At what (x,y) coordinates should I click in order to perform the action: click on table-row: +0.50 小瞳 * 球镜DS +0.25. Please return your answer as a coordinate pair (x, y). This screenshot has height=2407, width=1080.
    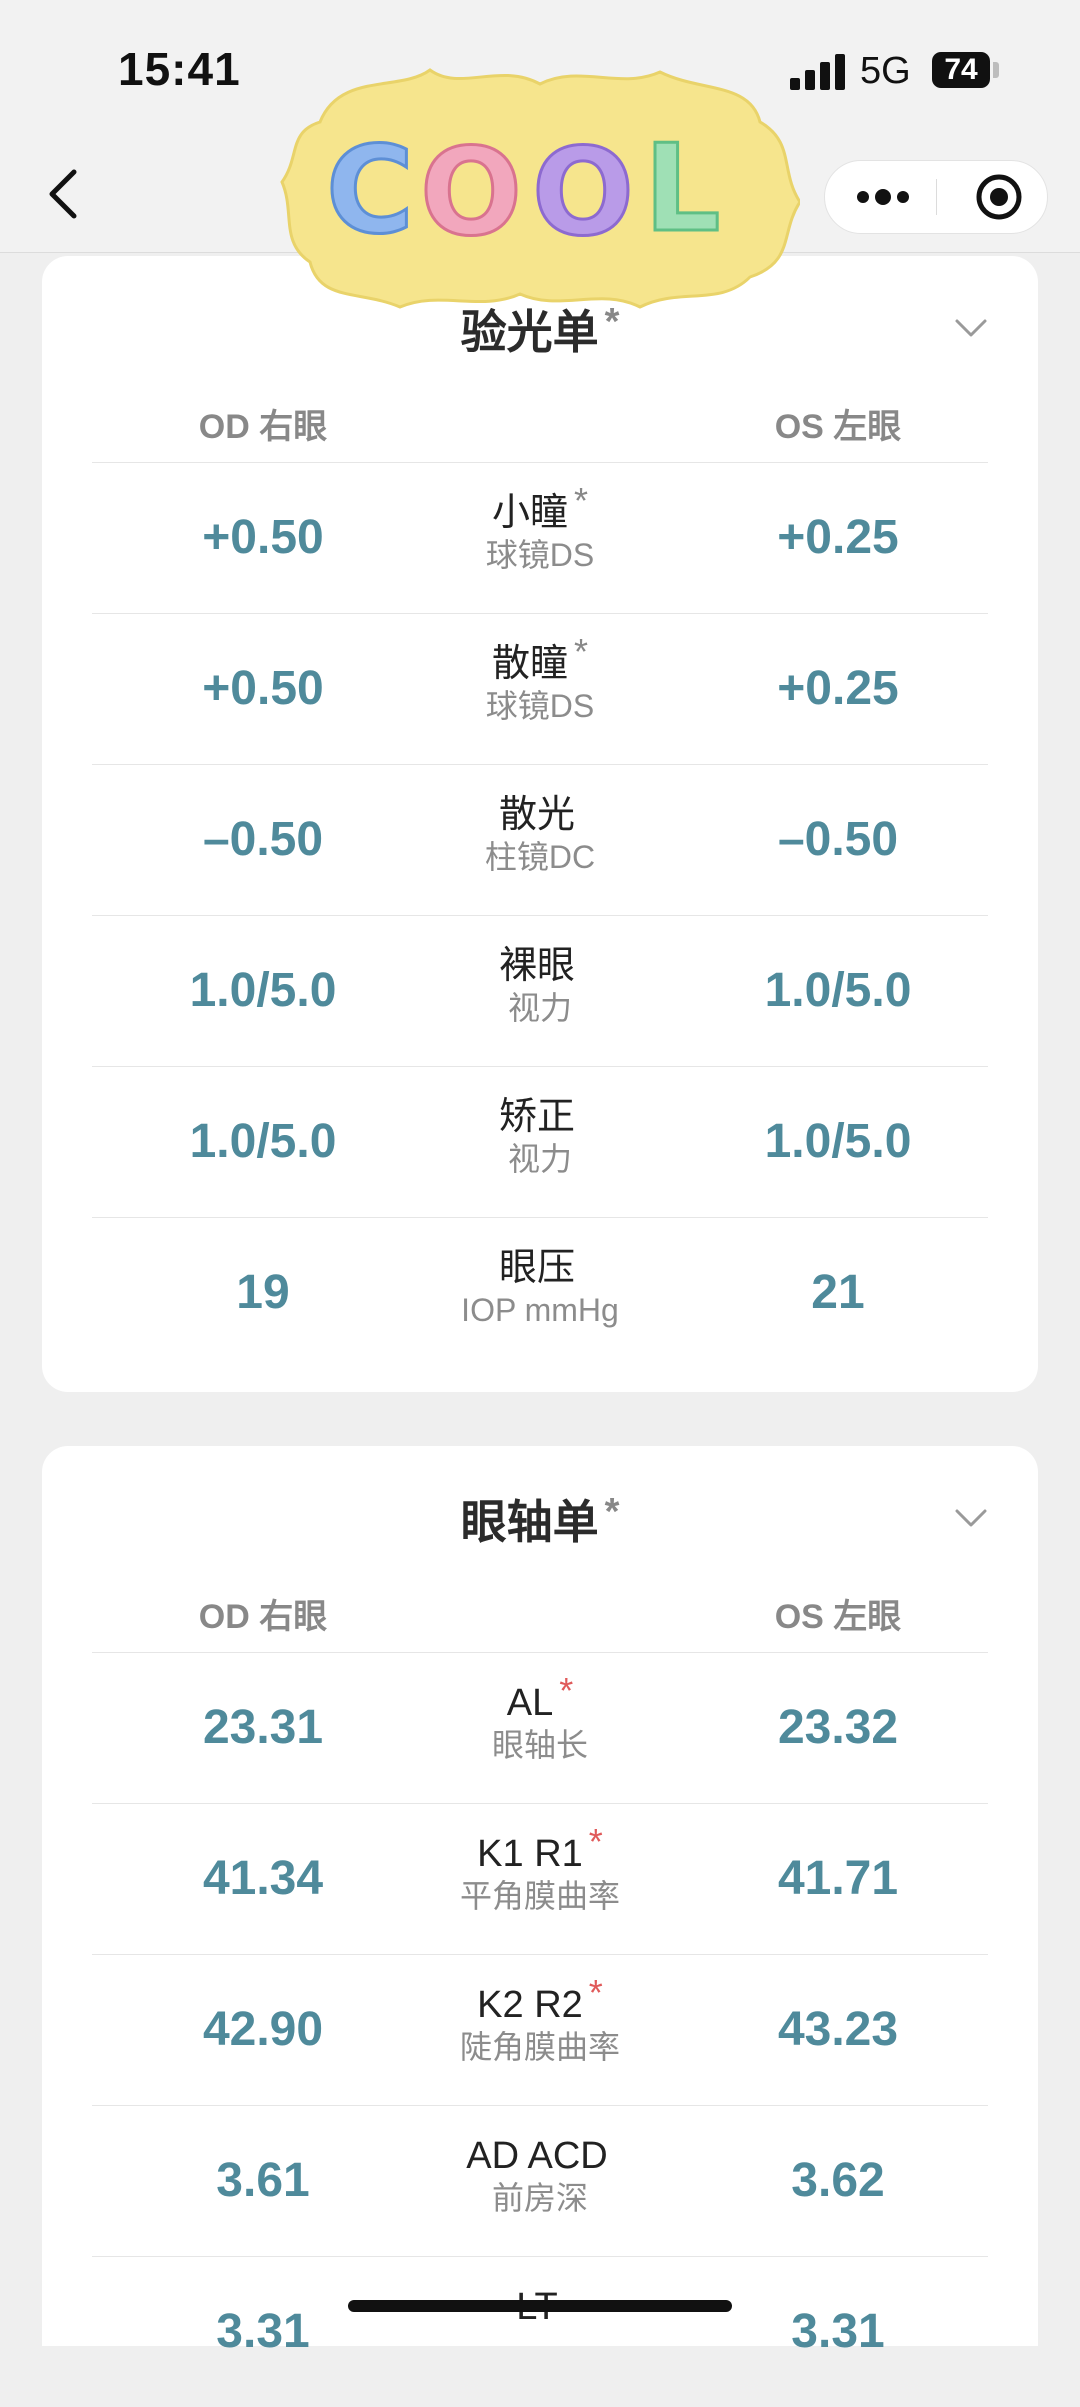
    Looking at the image, I should click on (540, 537).